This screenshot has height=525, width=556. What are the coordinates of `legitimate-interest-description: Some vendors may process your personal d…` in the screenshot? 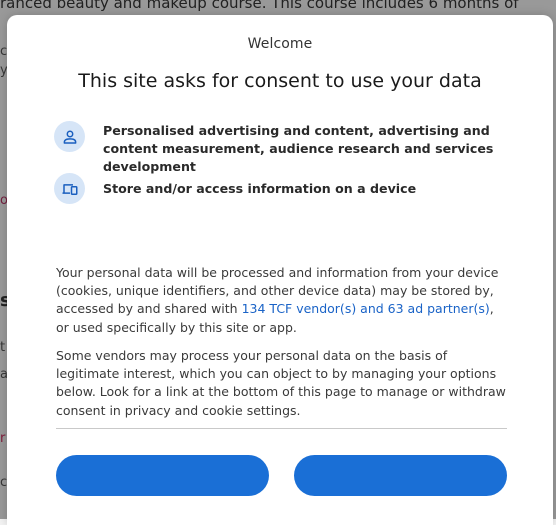 It's located at (281, 383).